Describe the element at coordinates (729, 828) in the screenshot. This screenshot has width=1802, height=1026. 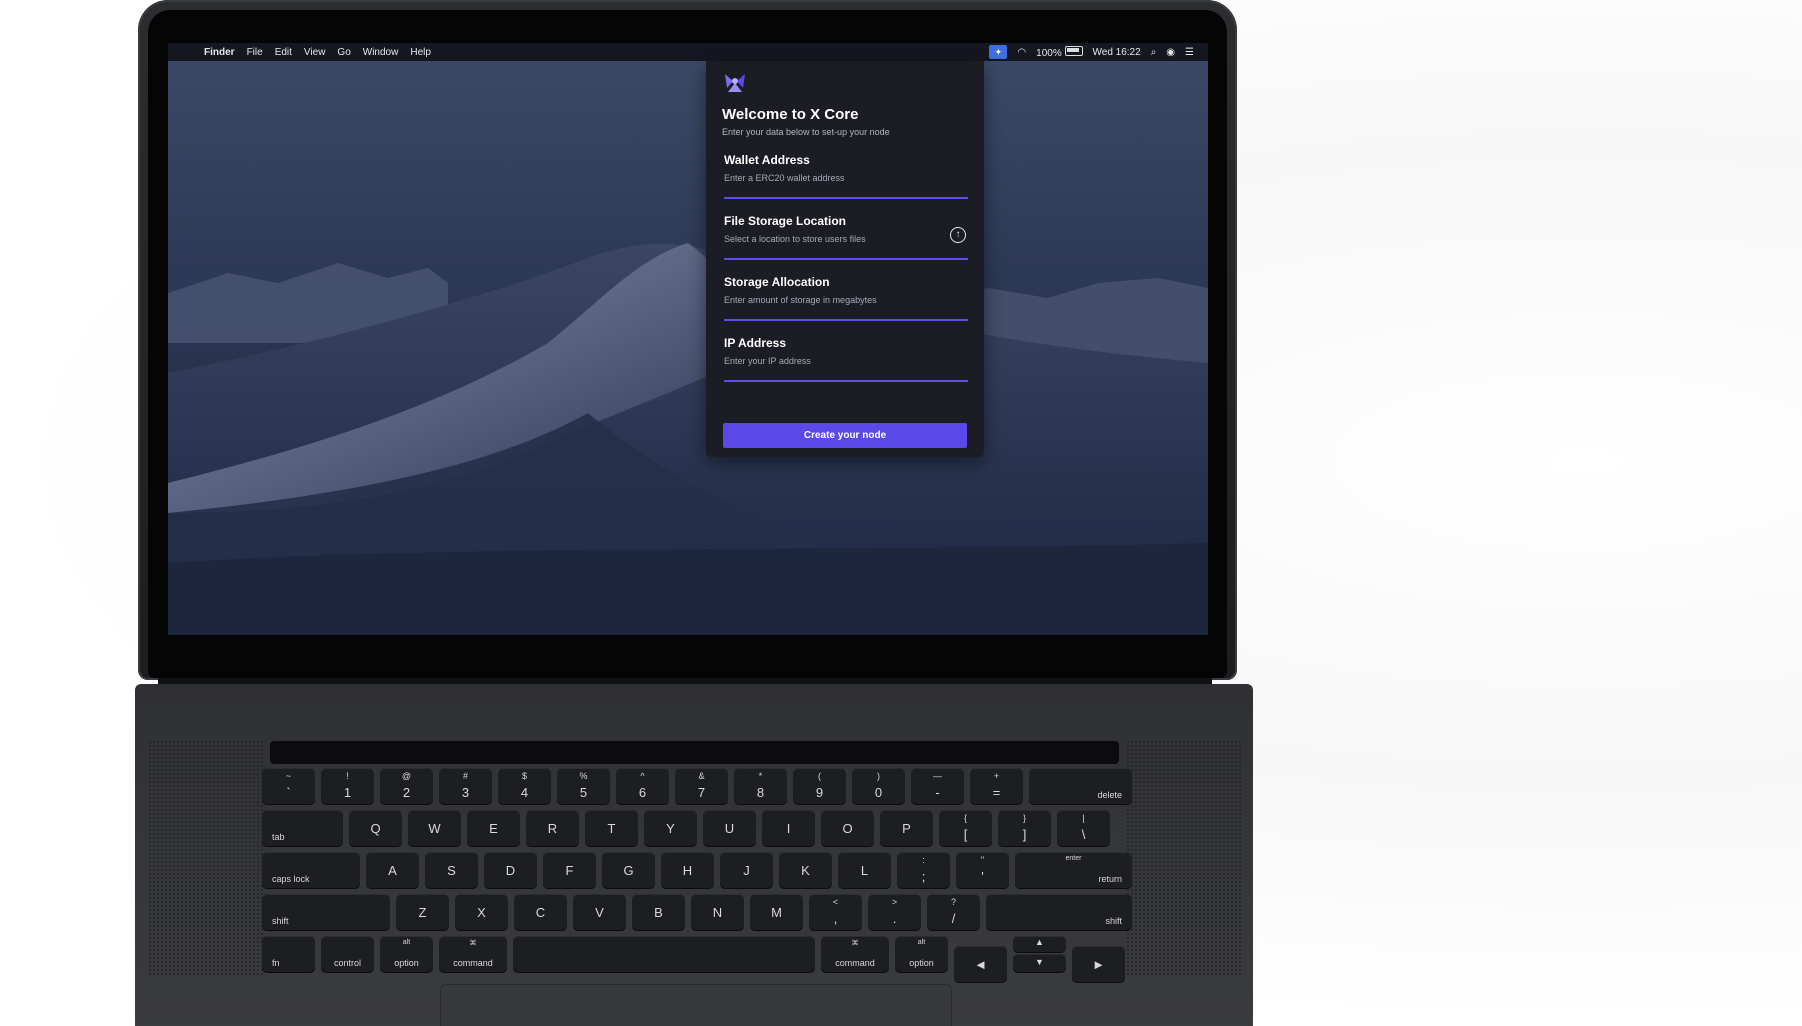
I see `key-u: U` at that location.